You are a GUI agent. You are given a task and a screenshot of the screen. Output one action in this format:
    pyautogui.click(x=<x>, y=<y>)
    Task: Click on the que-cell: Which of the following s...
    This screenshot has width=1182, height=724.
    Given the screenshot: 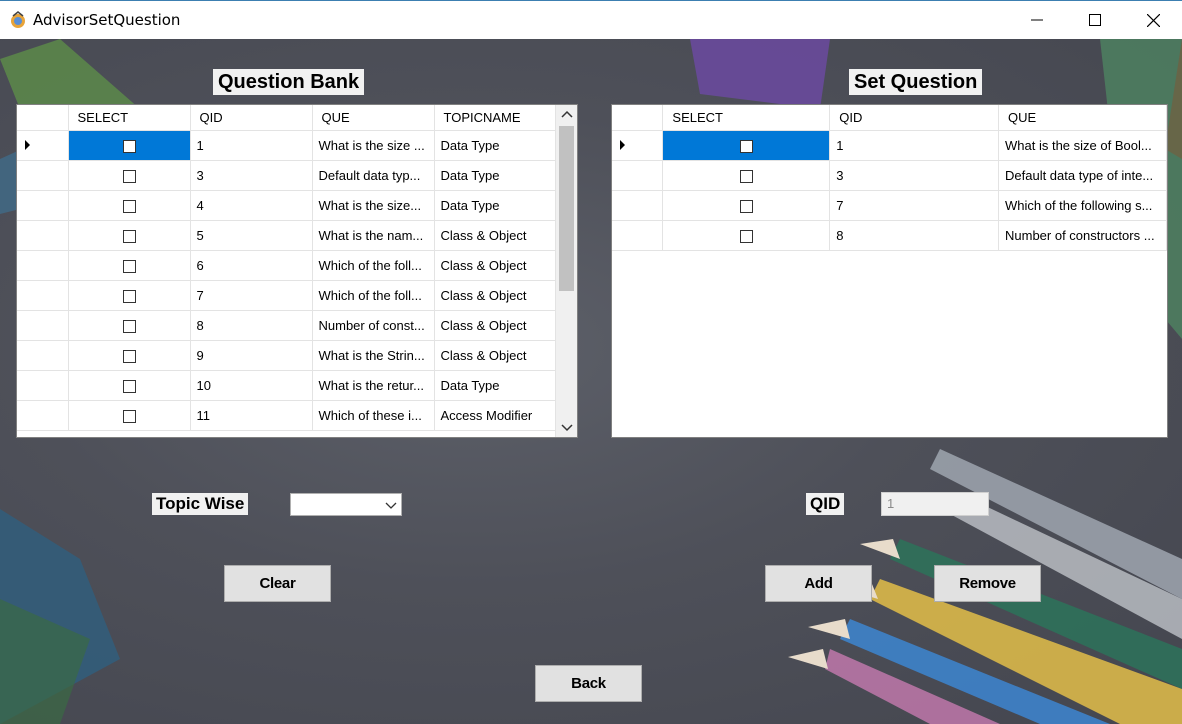 What is the action you would take?
    pyautogui.click(x=1082, y=205)
    